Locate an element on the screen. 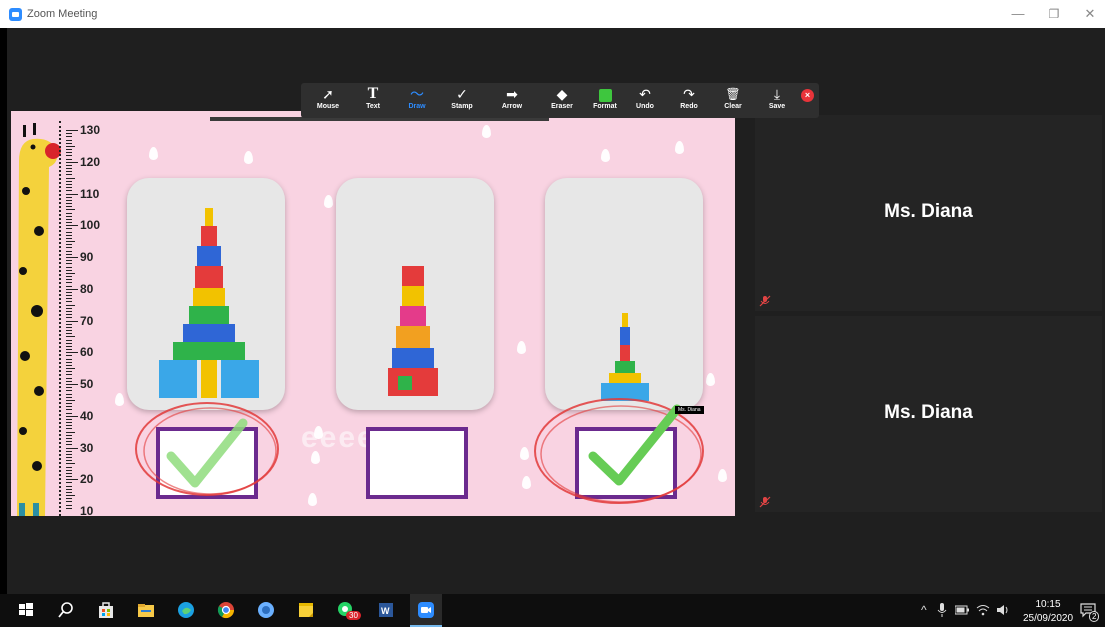  tool-format: Format is located at coordinates (605, 100).